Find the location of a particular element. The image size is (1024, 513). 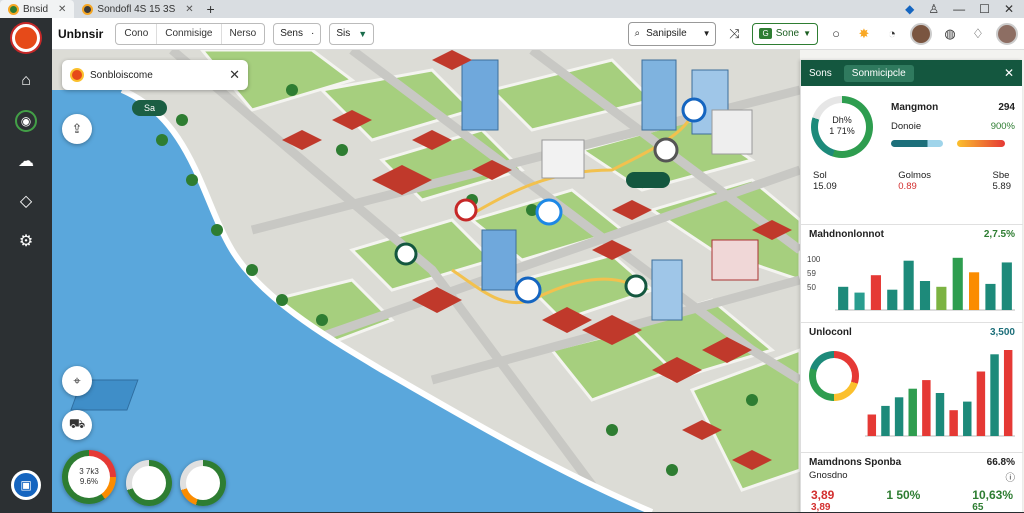

profile-icon: ♙ is located at coordinates (933, 9).